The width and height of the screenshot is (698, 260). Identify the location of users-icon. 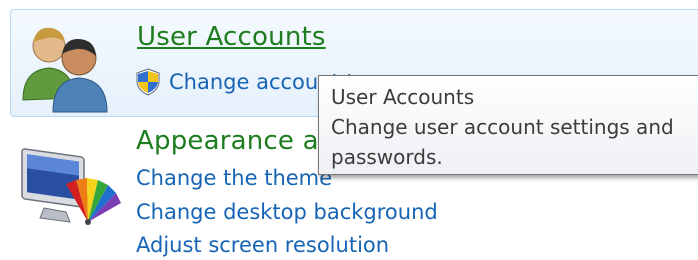
(65, 68).